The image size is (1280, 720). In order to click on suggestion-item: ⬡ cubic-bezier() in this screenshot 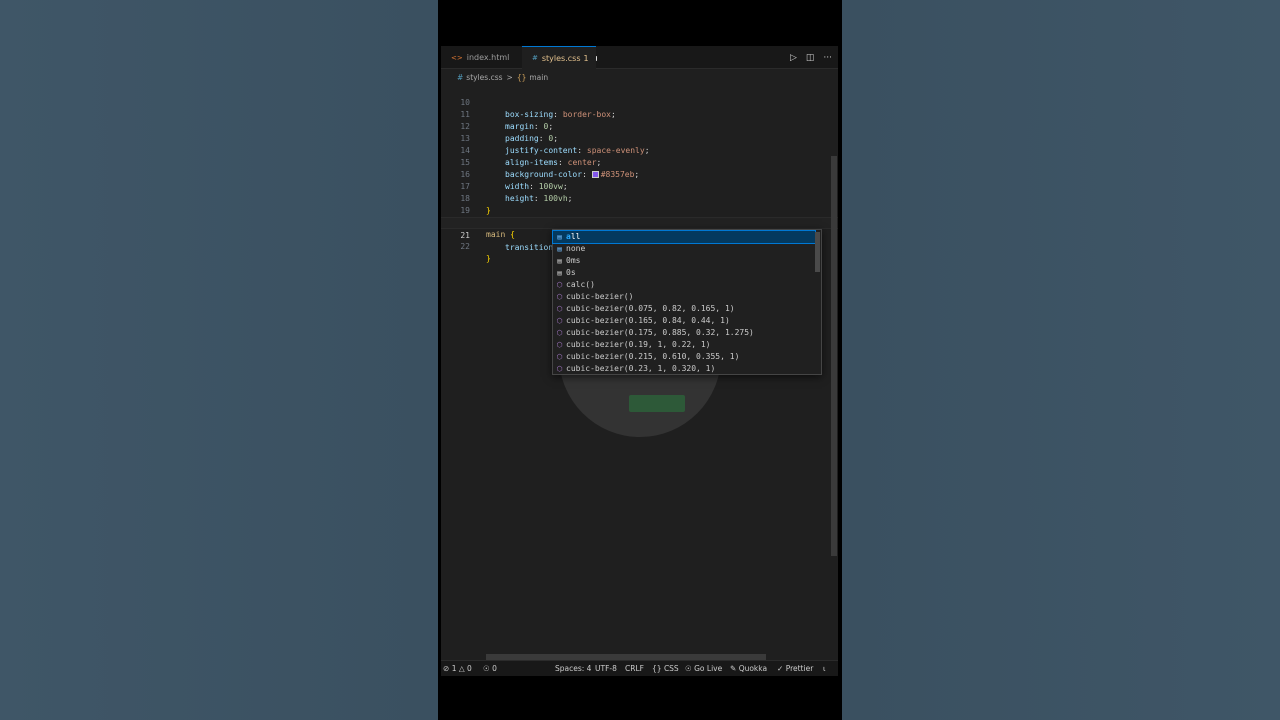, I will do `click(684, 297)`.